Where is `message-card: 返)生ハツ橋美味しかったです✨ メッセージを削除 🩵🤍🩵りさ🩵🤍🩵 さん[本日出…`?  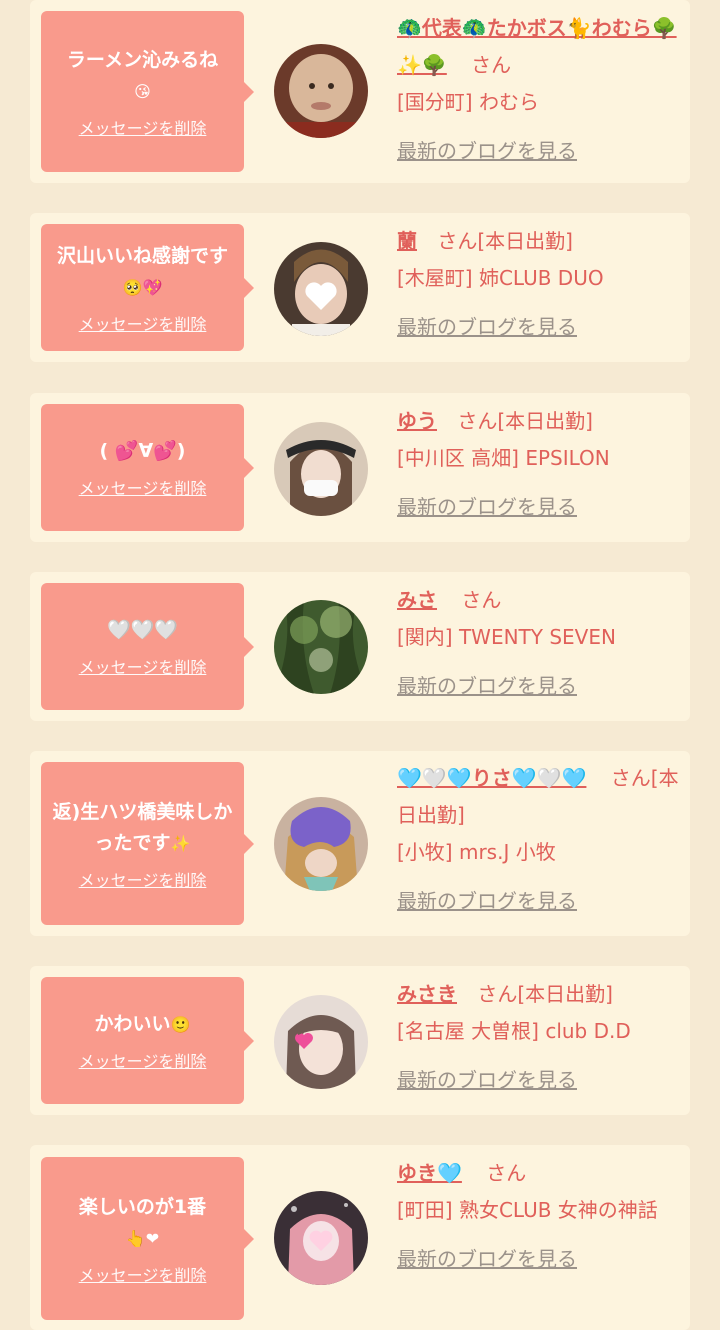 message-card: 返)生ハツ橋美味しかったです✨ メッセージを削除 🩵🤍🩵りさ🩵🤍🩵 さん[本日出… is located at coordinates (360, 843).